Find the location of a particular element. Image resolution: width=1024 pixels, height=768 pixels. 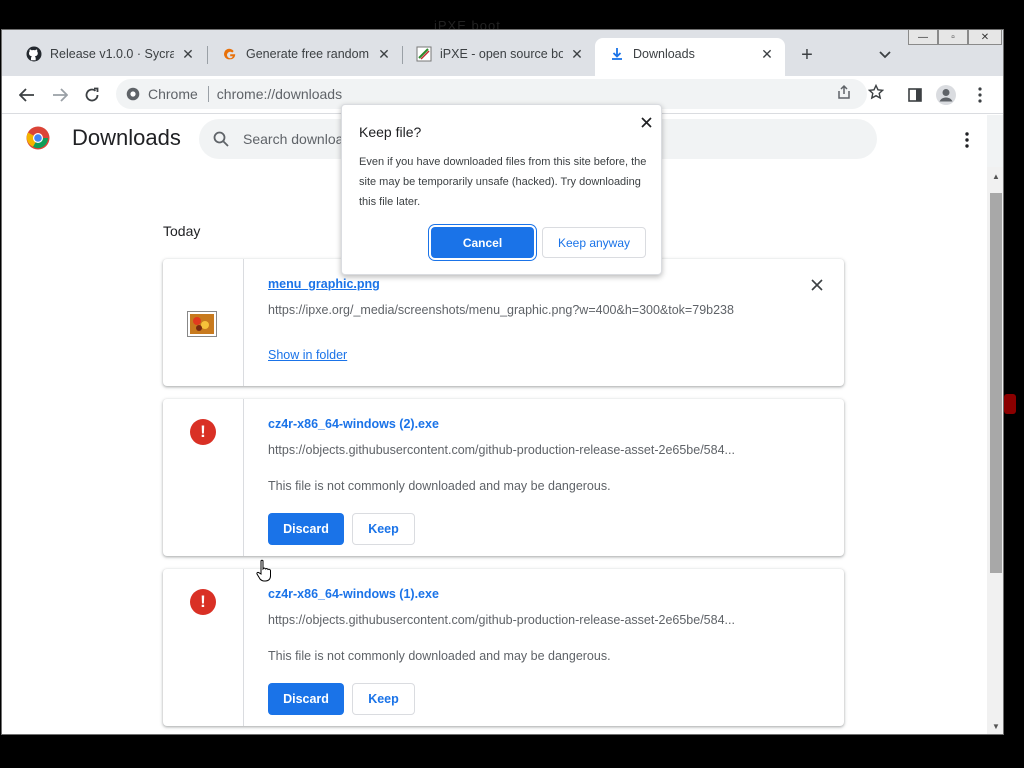

tab-search-chevron-icon is located at coordinates (885, 55).